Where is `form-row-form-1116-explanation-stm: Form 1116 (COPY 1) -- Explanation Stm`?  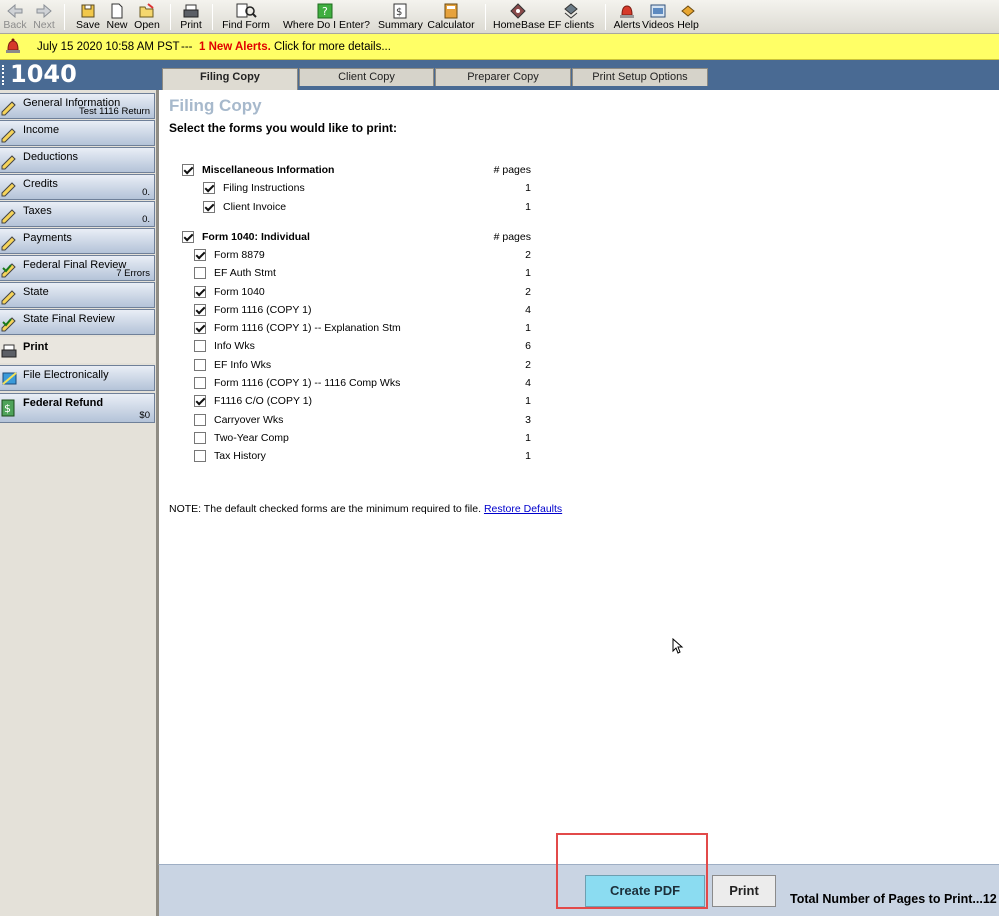 form-row-form-1116-explanation-stm: Form 1116 (COPY 1) -- Explanation Stm is located at coordinates (324, 330).